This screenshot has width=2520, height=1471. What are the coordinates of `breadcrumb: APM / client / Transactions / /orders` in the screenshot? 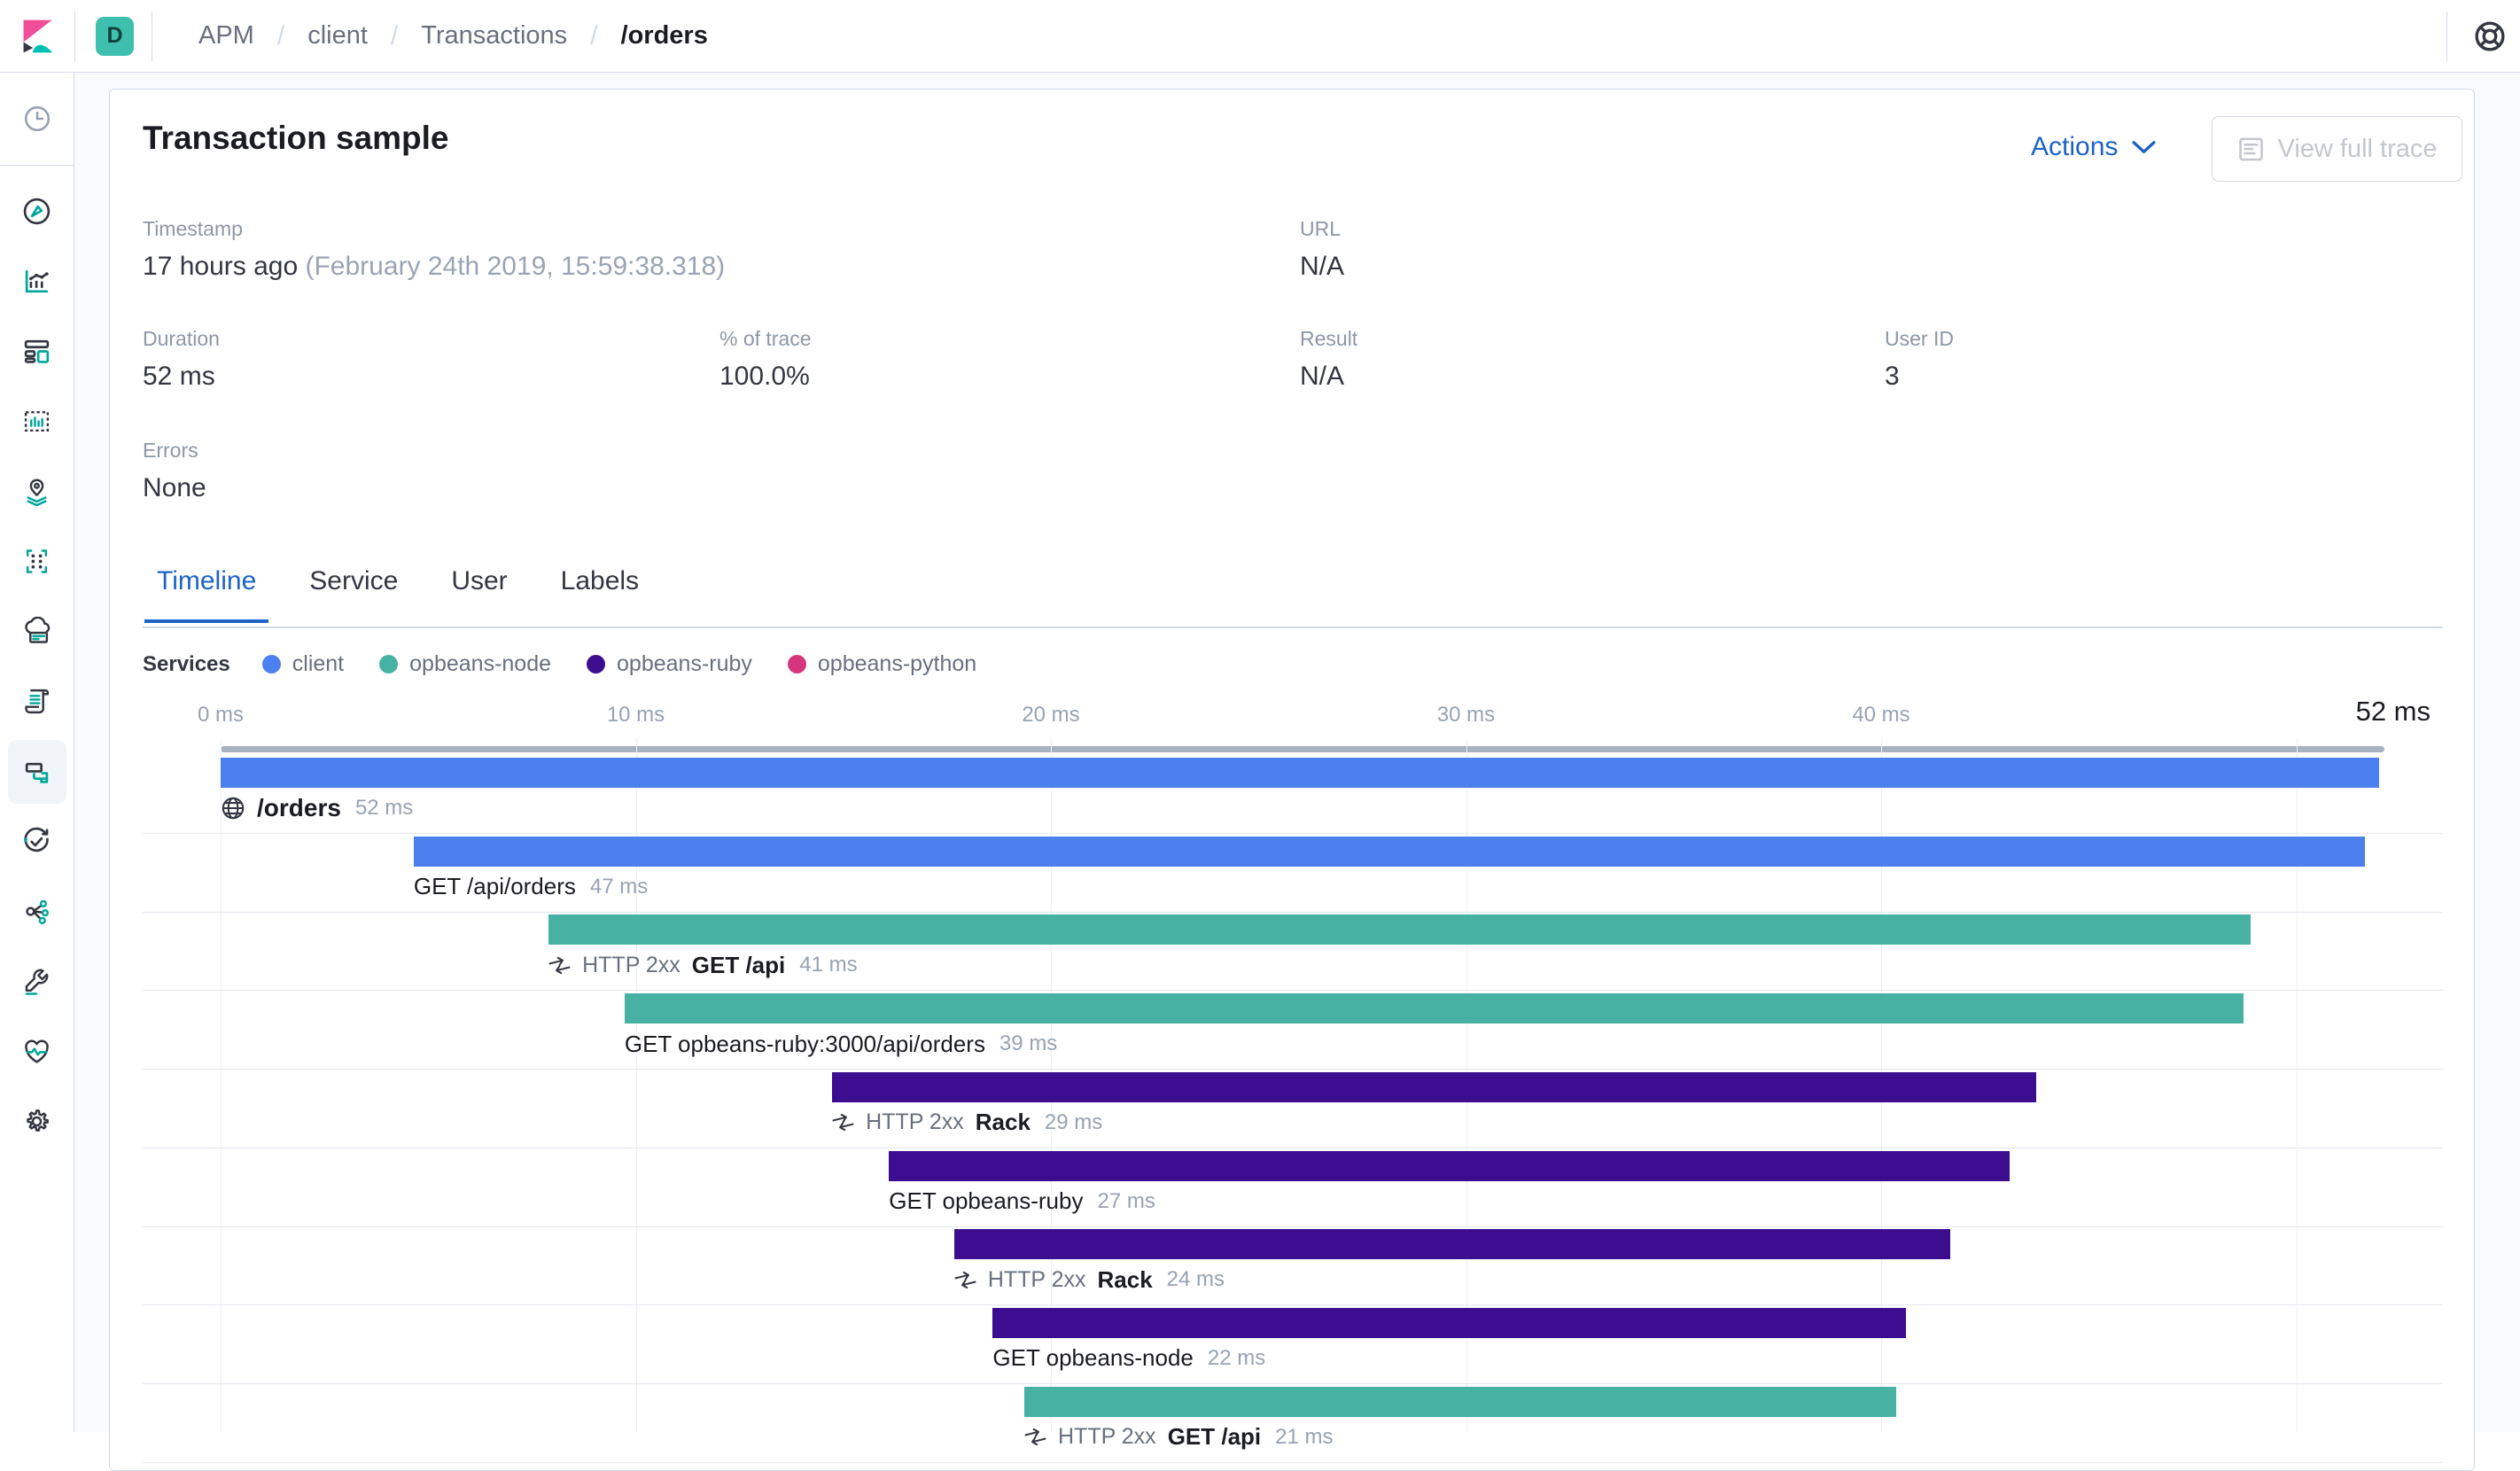 It's located at (453, 36).